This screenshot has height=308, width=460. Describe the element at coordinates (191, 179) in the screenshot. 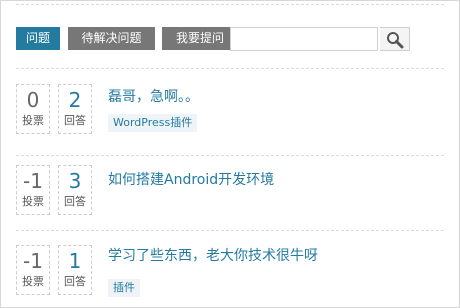

I see `question-title-link: 如何搭建Android开发环境` at that location.